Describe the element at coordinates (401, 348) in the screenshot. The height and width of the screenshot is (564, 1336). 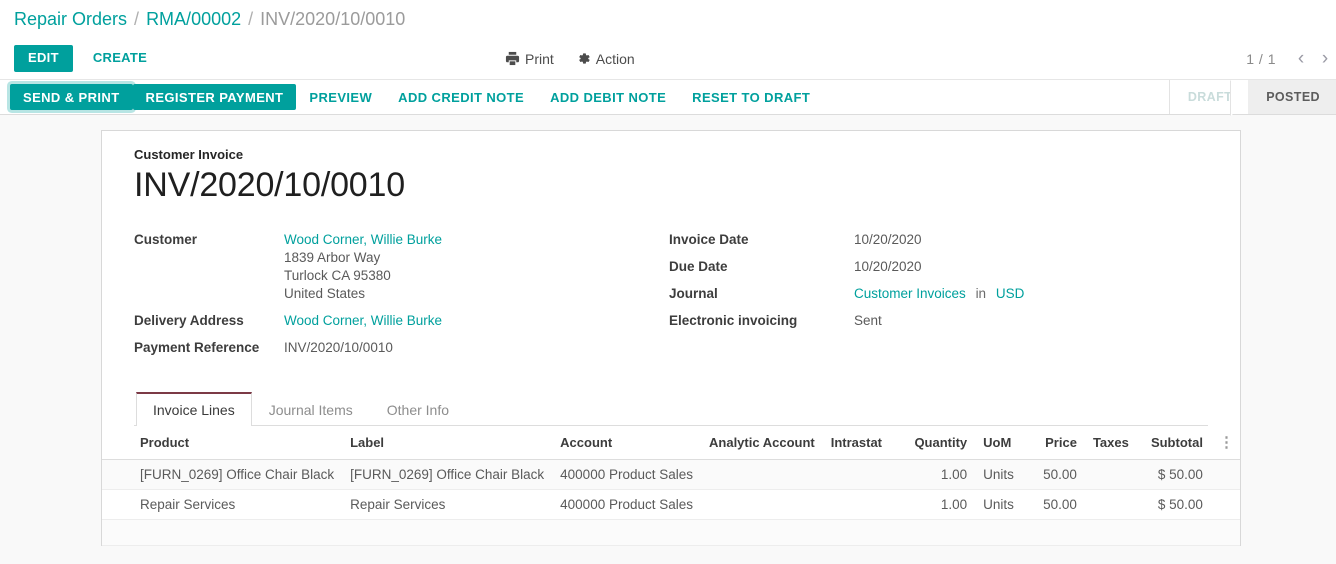
I see `field-payment-reference: Payment Reference INV/2020/10/0010` at that location.